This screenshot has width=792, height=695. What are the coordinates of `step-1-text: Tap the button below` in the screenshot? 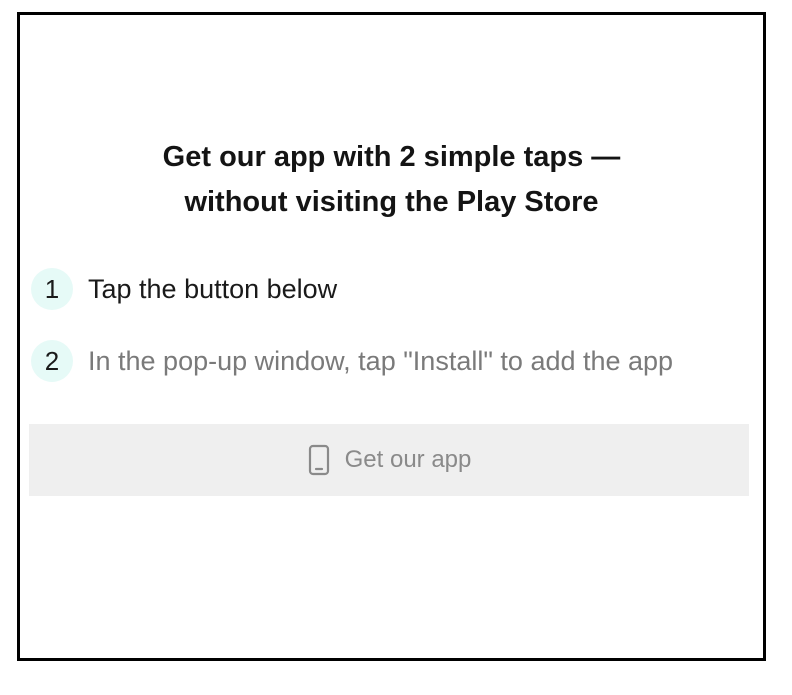 It's located at (213, 288).